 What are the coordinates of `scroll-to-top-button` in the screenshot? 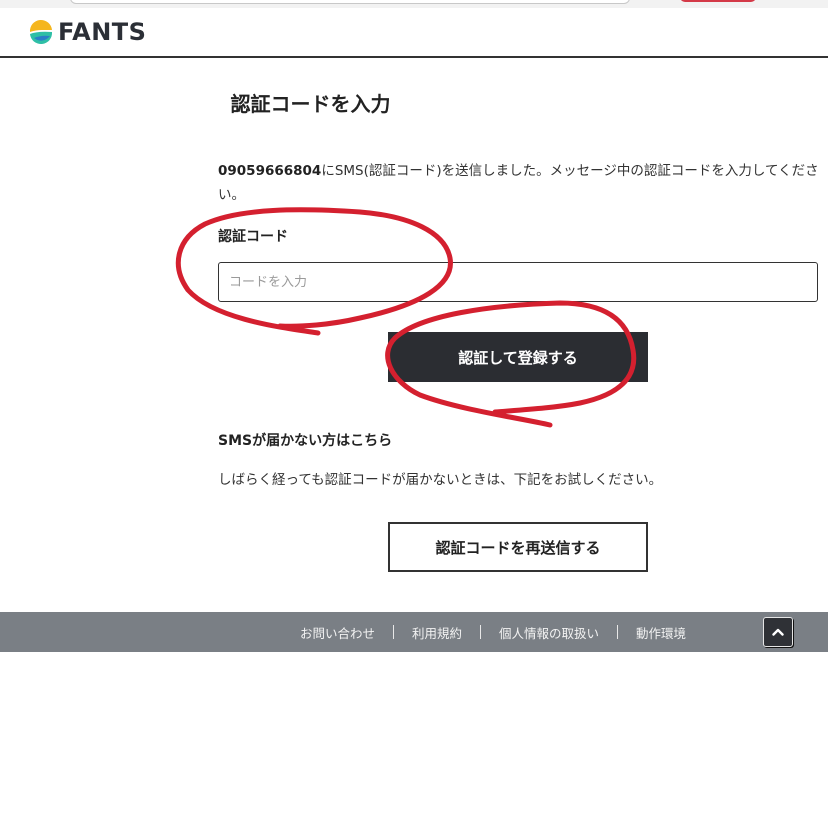 It's located at (778, 632).